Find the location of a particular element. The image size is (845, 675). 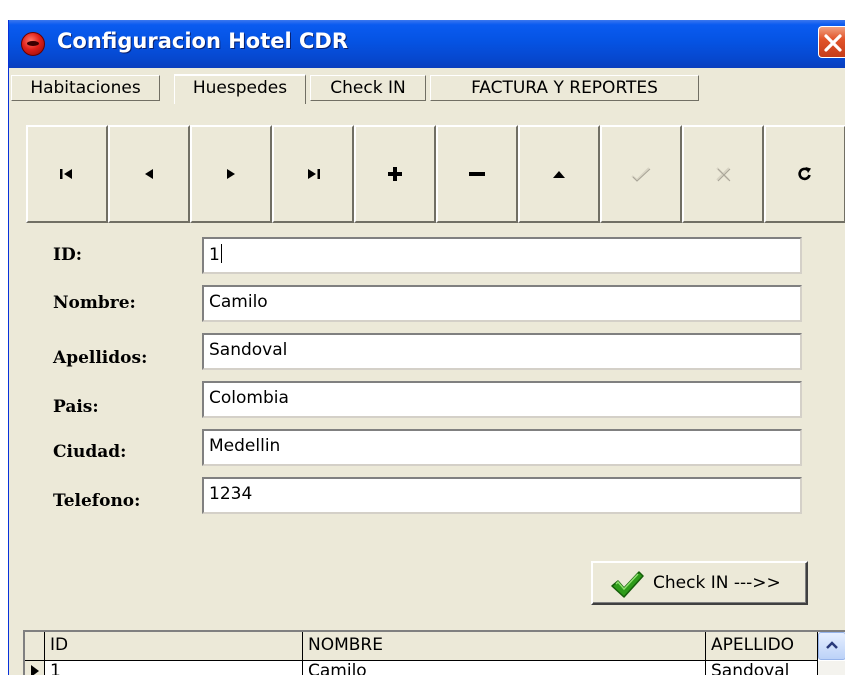

check-in-button-label: Check IN --->> is located at coordinates (717, 583).